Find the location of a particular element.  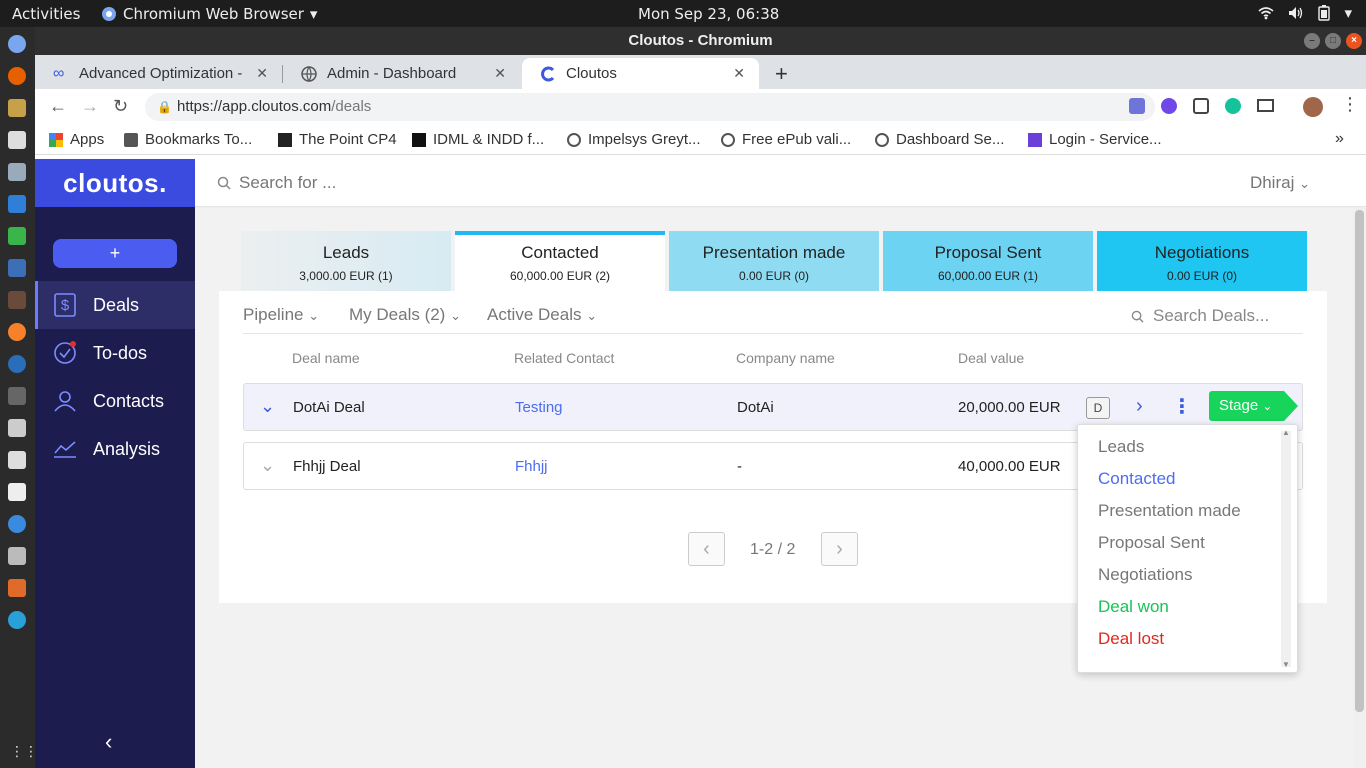

files-dock-icon is located at coordinates (17, 108).